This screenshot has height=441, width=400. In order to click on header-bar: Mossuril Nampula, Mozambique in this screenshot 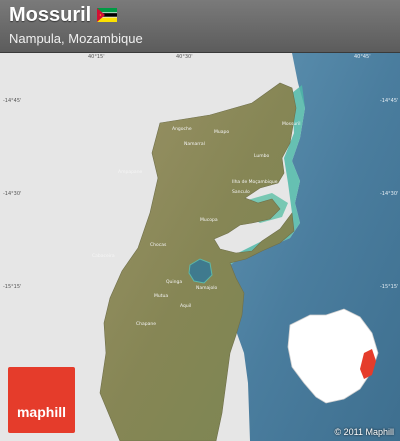, I will do `click(200, 26)`.